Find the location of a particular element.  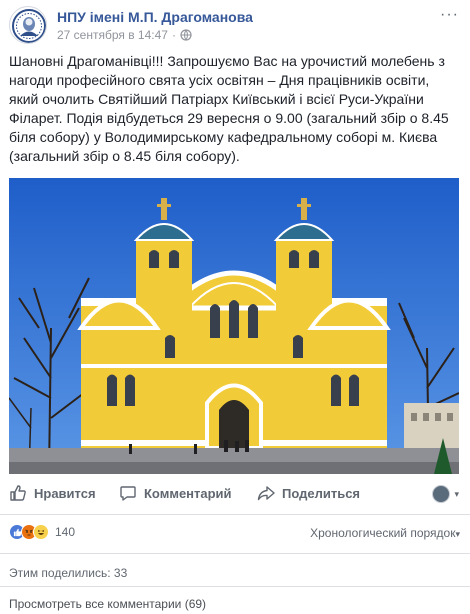

shares-count-link: Этим поделились: 33 is located at coordinates (68, 573).